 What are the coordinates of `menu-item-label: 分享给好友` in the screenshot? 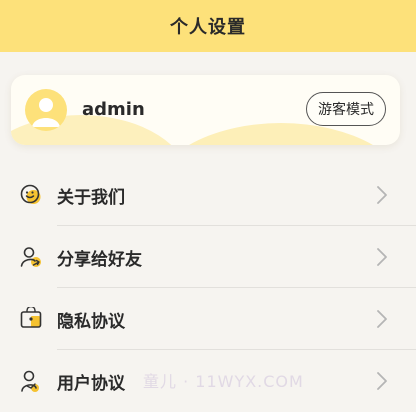 It's located at (99, 260).